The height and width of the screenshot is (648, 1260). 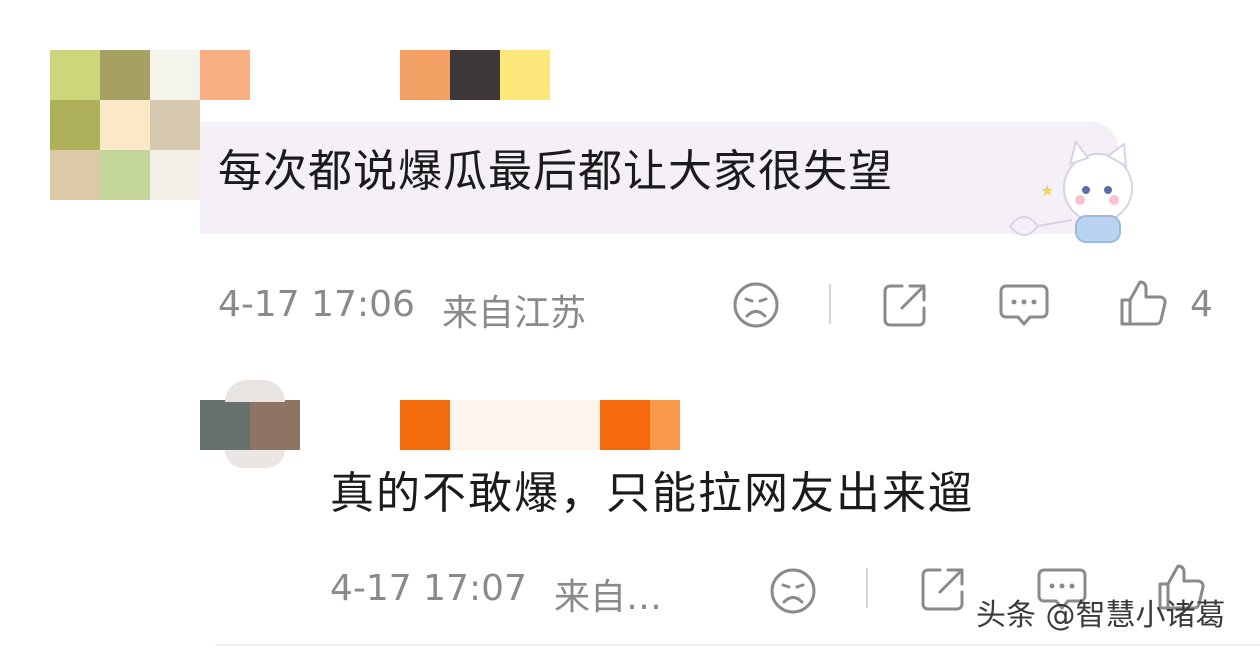 I want to click on comment-time: 4-17 17:07, so click(x=428, y=588).